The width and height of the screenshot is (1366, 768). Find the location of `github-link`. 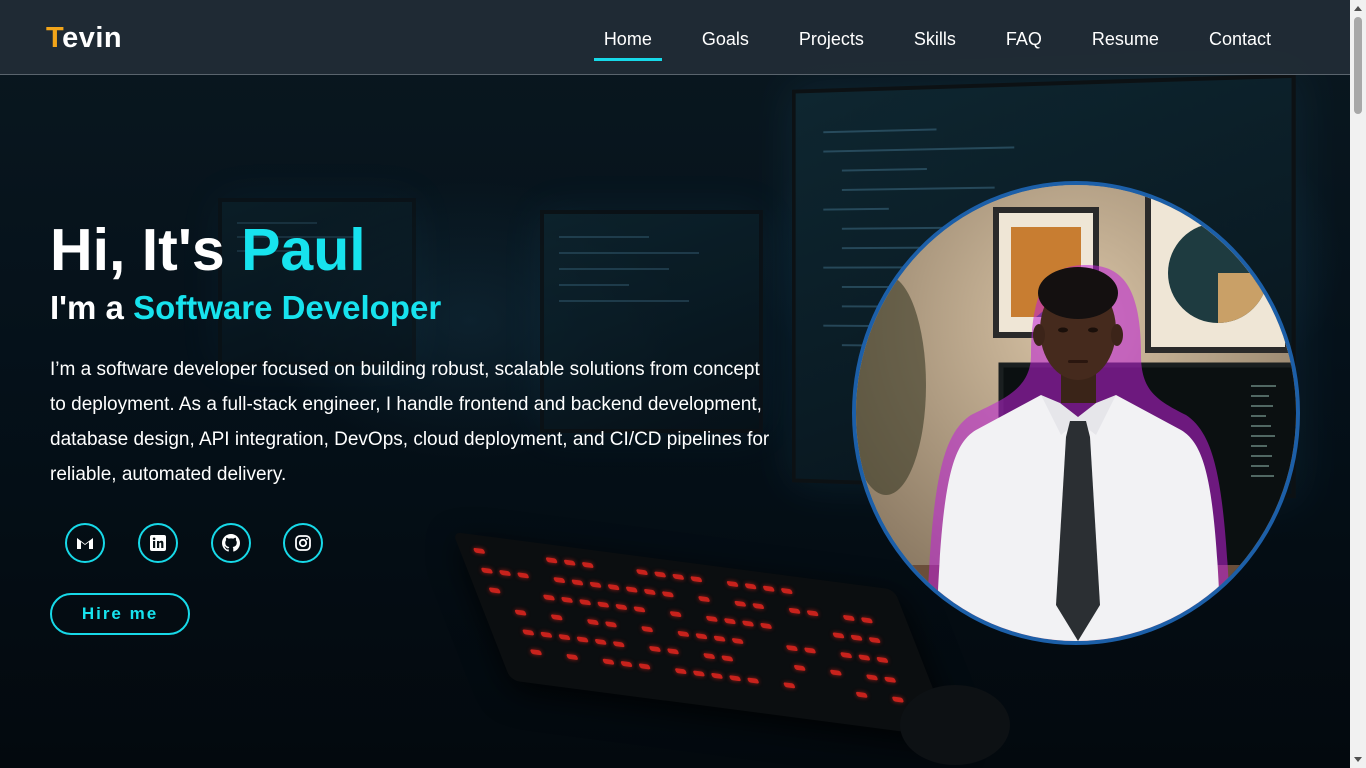

github-link is located at coordinates (231, 543).